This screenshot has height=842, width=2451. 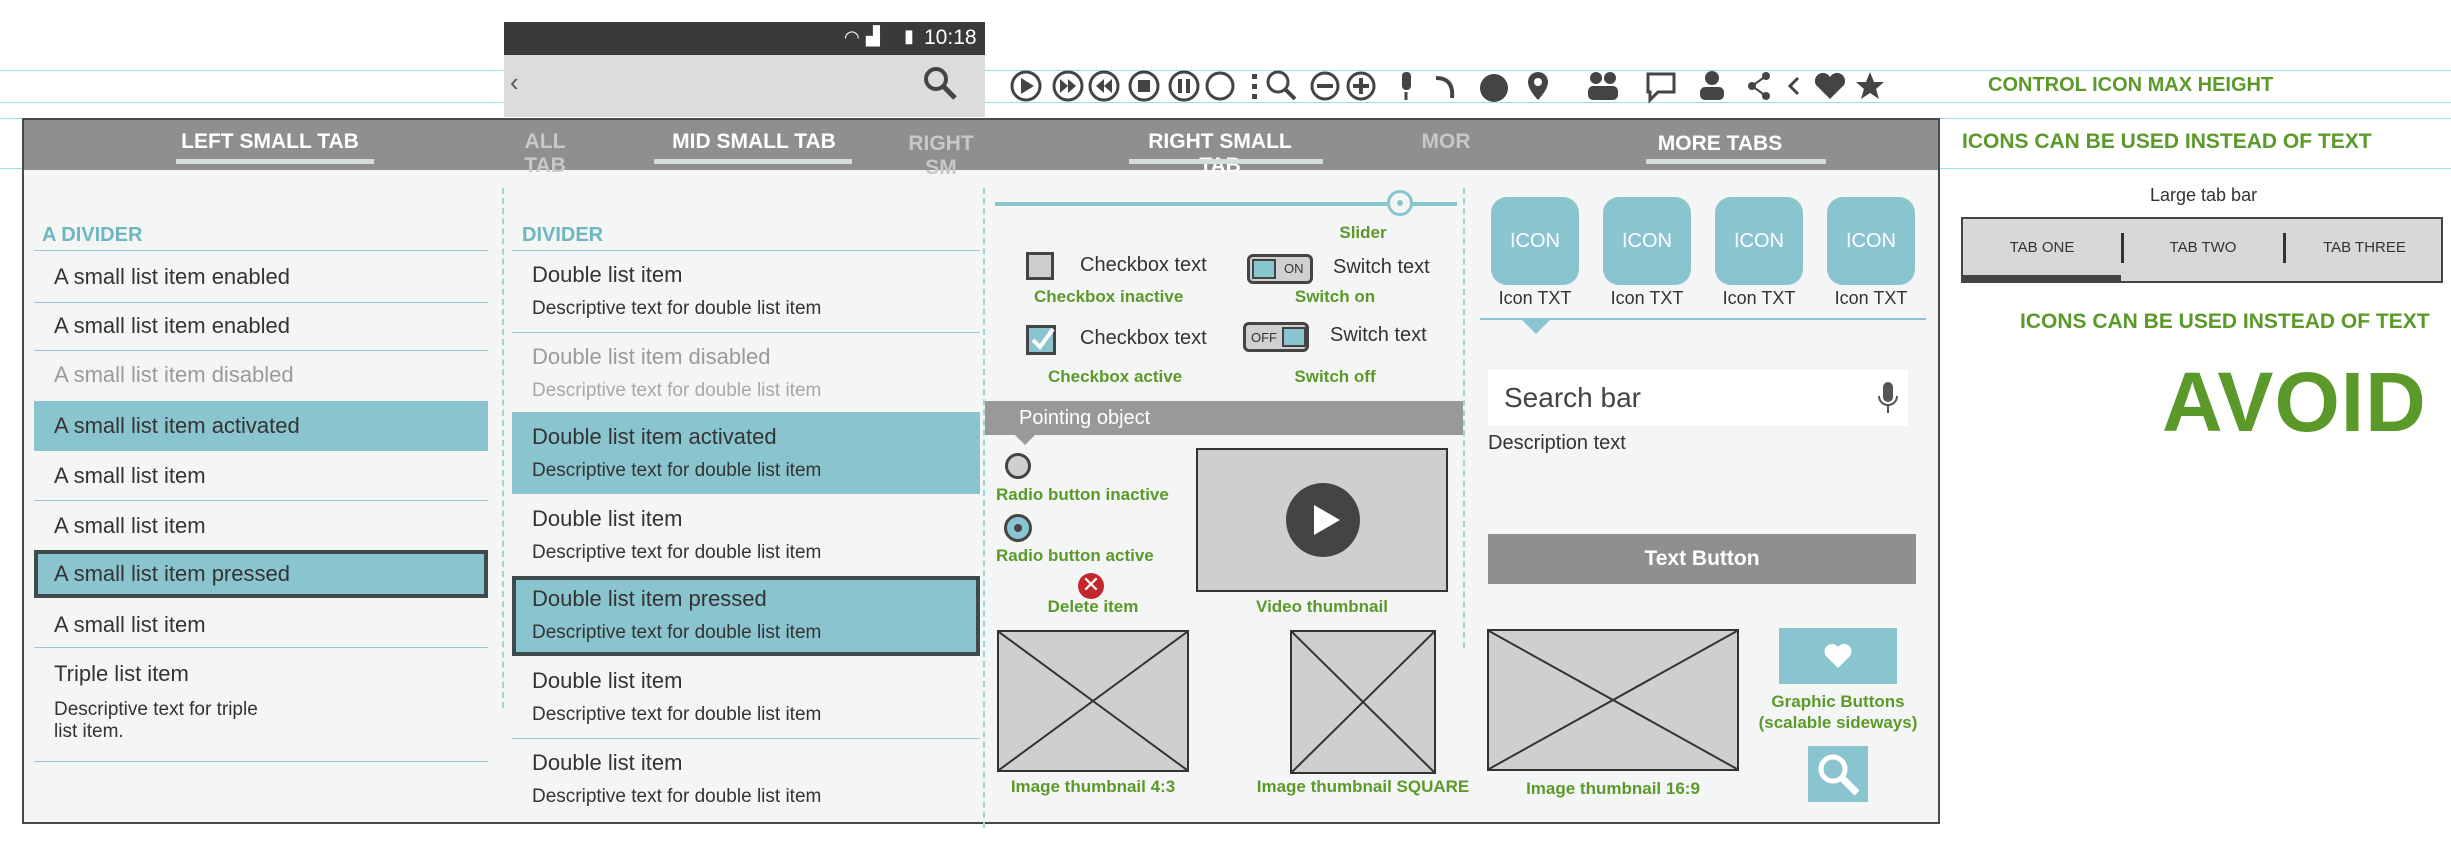 What do you see at coordinates (1144, 86) in the screenshot?
I see `stop-icon` at bounding box center [1144, 86].